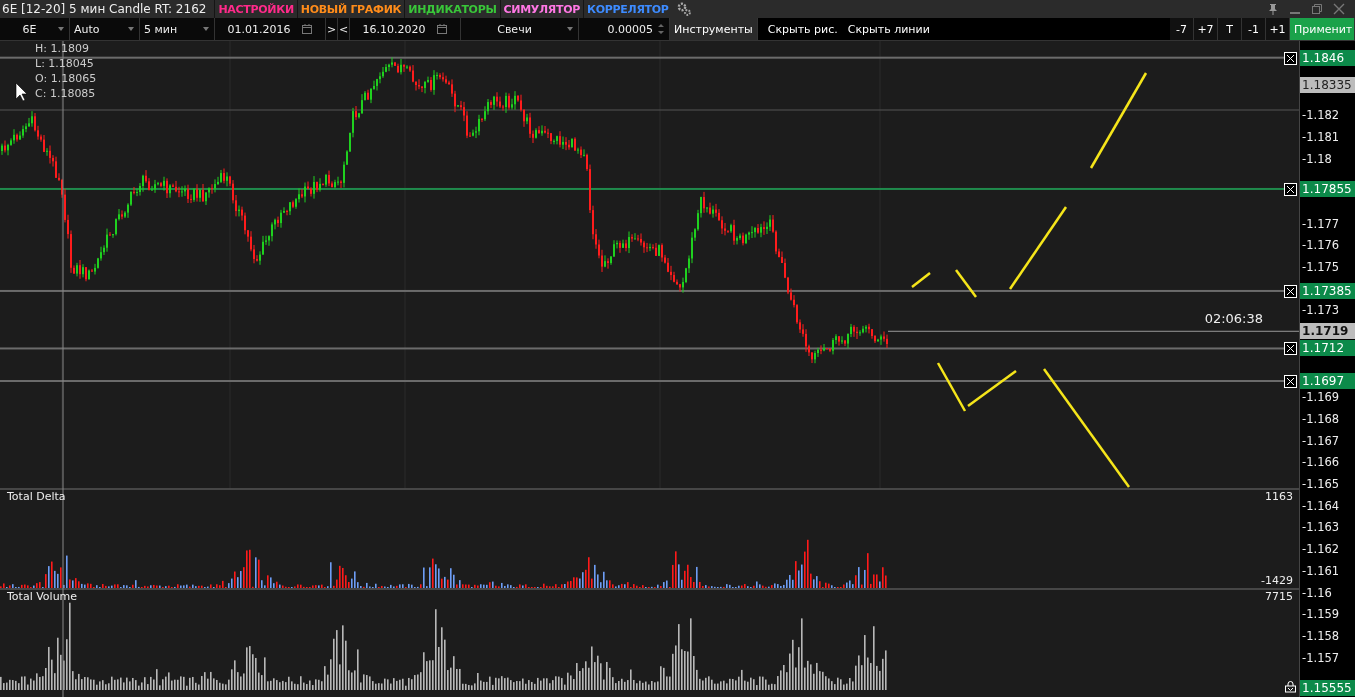  I want to click on timeframe-dropdown: 5 мин, so click(177, 29).